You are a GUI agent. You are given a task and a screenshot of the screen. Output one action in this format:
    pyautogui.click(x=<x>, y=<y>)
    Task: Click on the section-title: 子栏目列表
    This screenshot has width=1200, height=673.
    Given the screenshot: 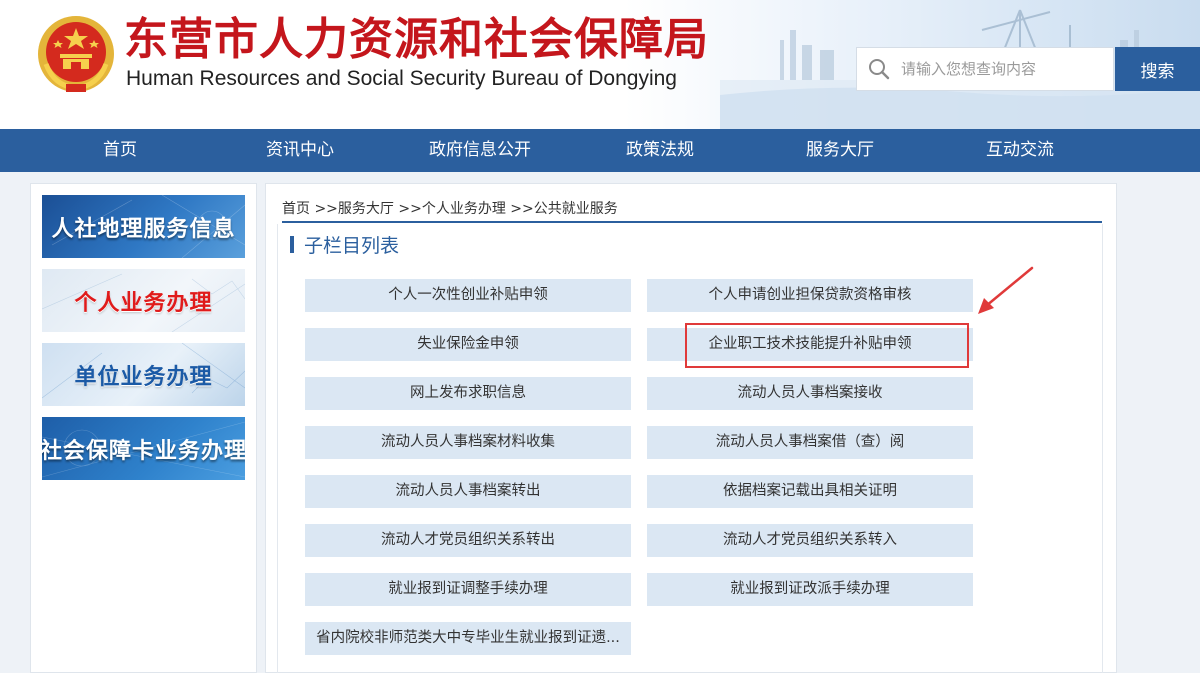 What is the action you would take?
    pyautogui.click(x=345, y=244)
    